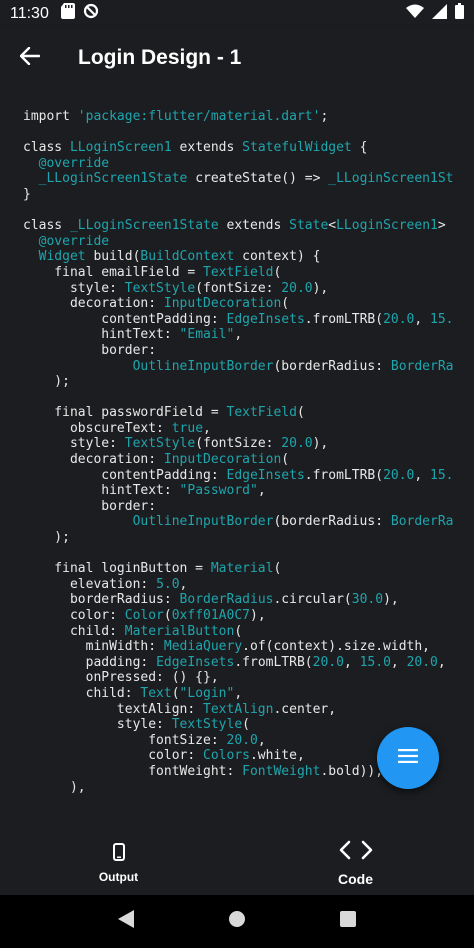 The image size is (474, 948). I want to click on cell-signal-icon, so click(439, 13).